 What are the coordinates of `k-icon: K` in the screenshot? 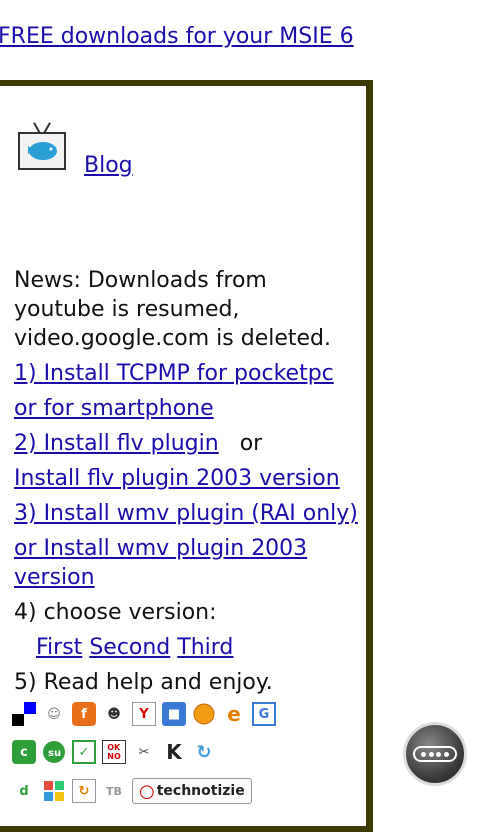 It's located at (174, 752).